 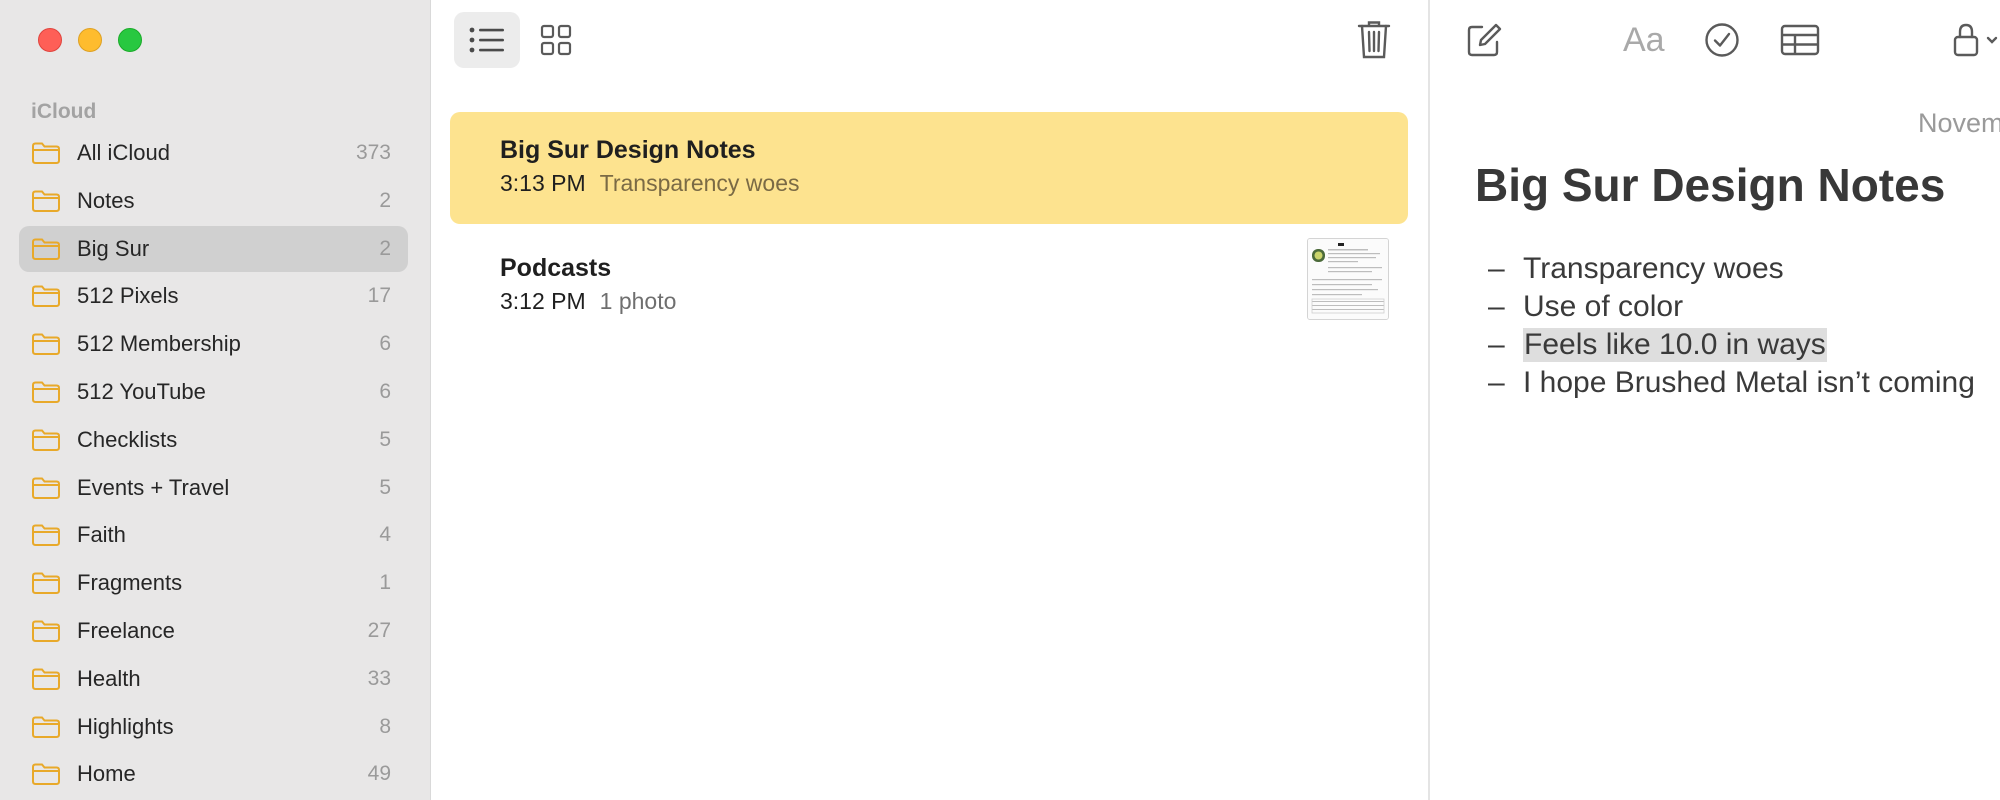 What do you see at coordinates (106, 200) in the screenshot?
I see `folder-label: Notes` at bounding box center [106, 200].